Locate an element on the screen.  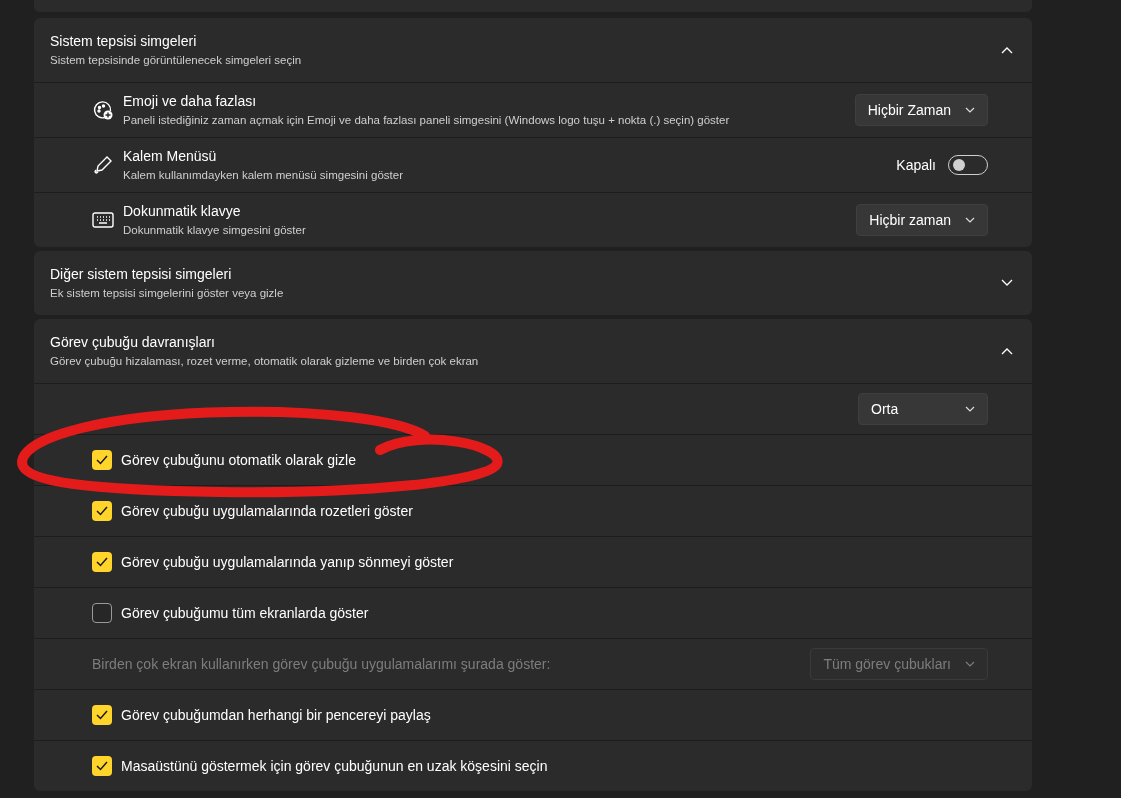
setting-description: Dokunmatik klavye simgesini göster is located at coordinates (215, 230).